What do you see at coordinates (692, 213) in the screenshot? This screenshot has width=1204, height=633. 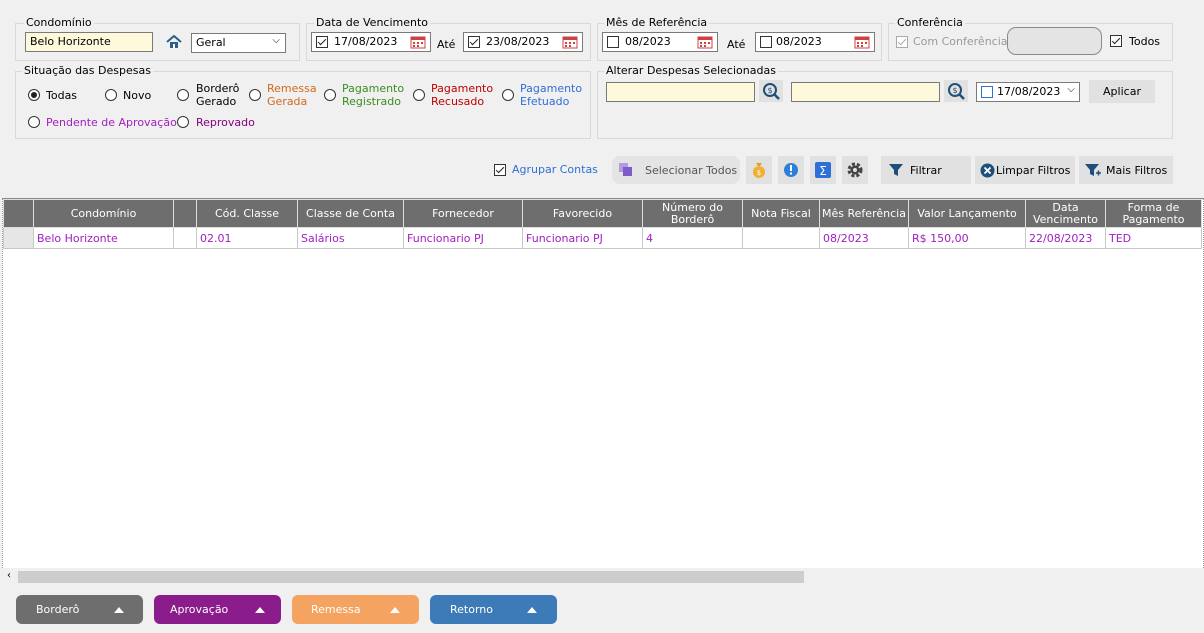 I see `column-header: Número do Borderô` at bounding box center [692, 213].